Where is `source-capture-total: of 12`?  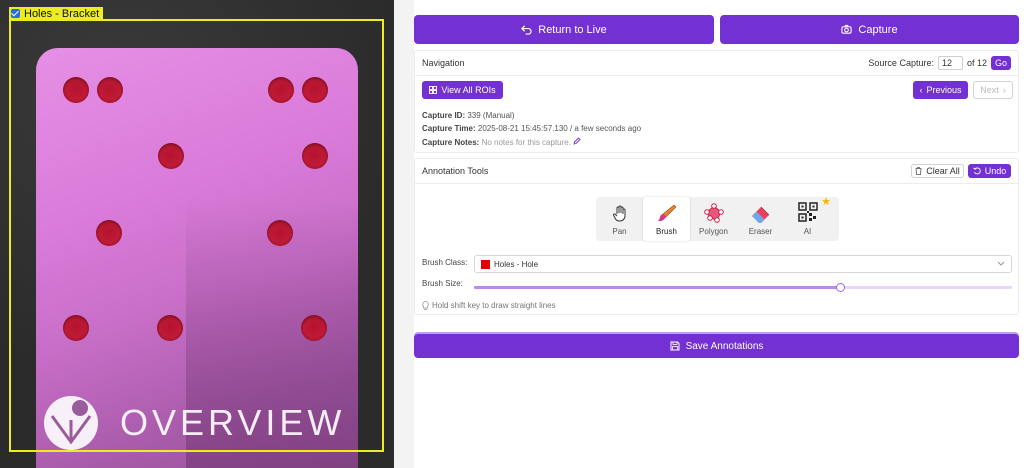
source-capture-total: of 12 is located at coordinates (976, 63).